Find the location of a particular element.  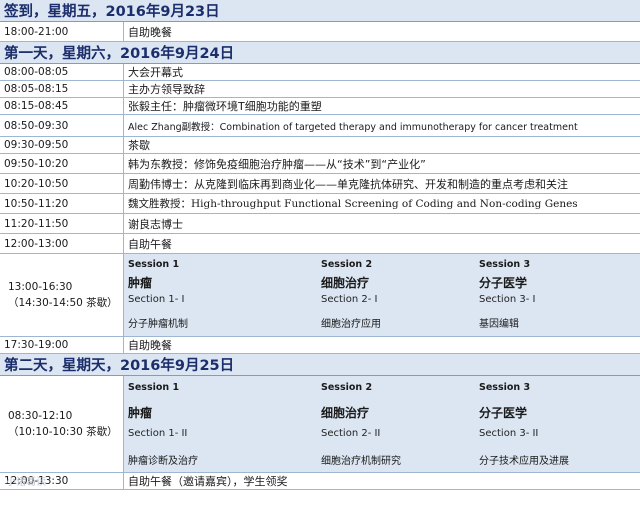

time-cell: 08:00-08:05 is located at coordinates (62, 72).